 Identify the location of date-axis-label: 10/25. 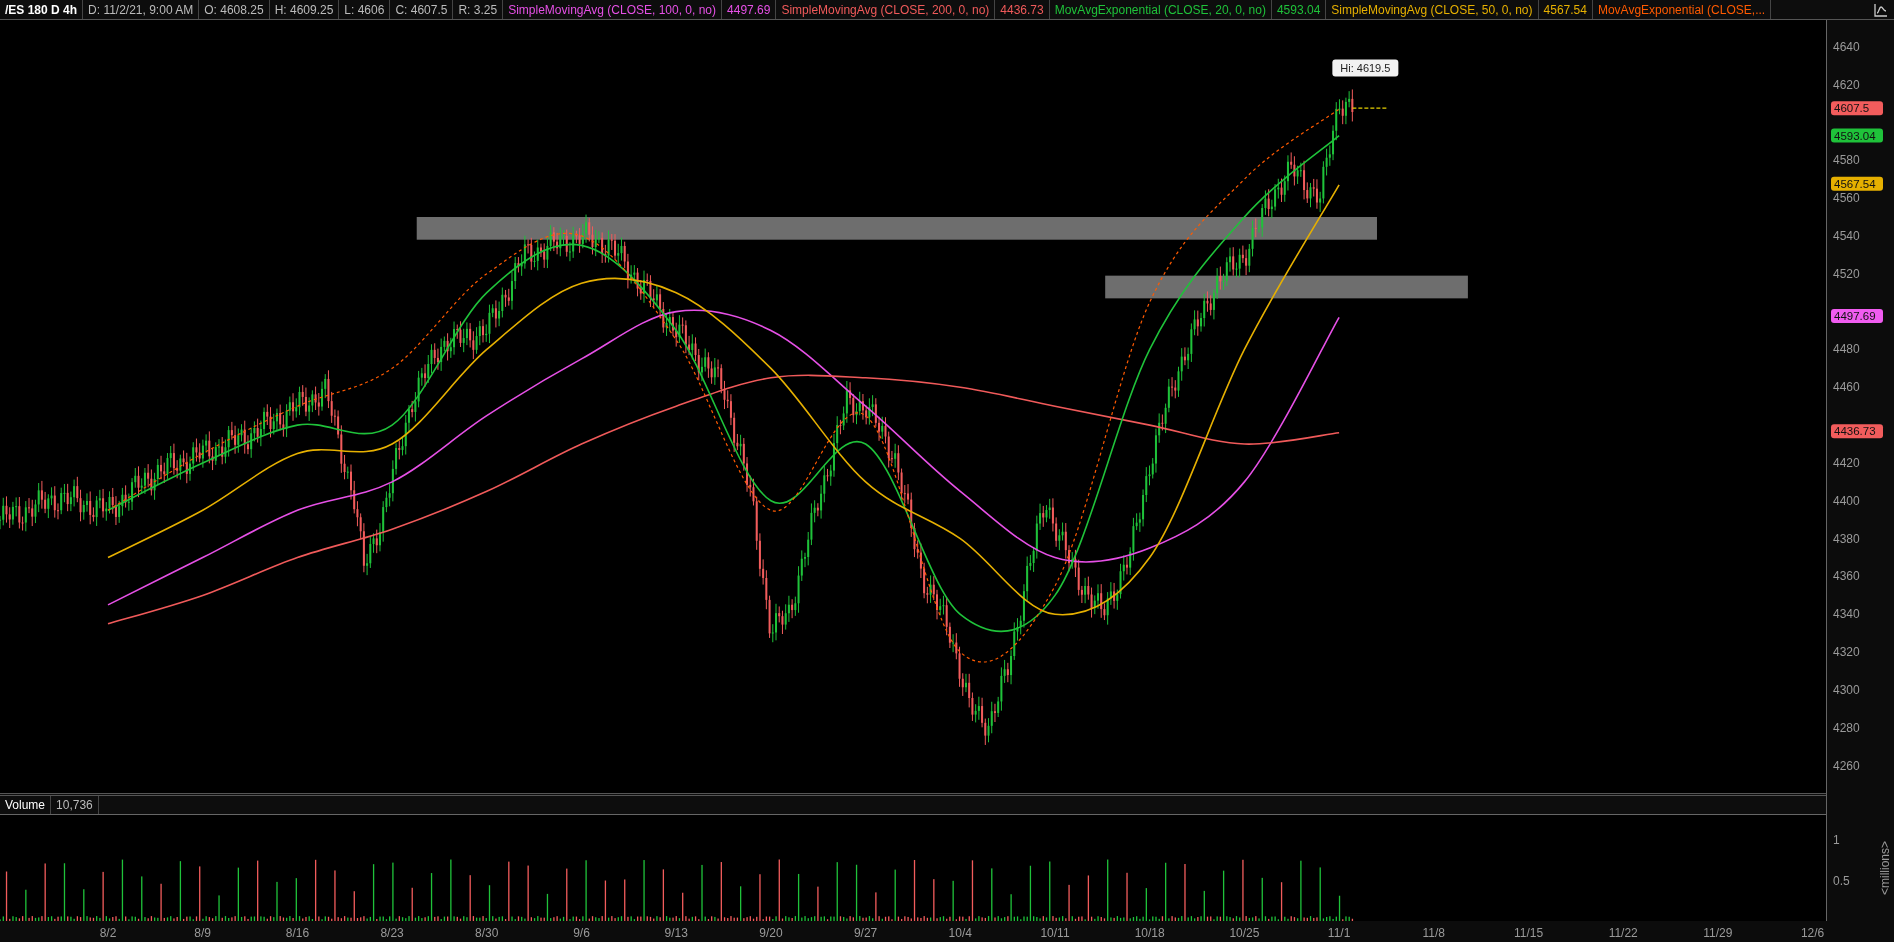
(1244, 933).